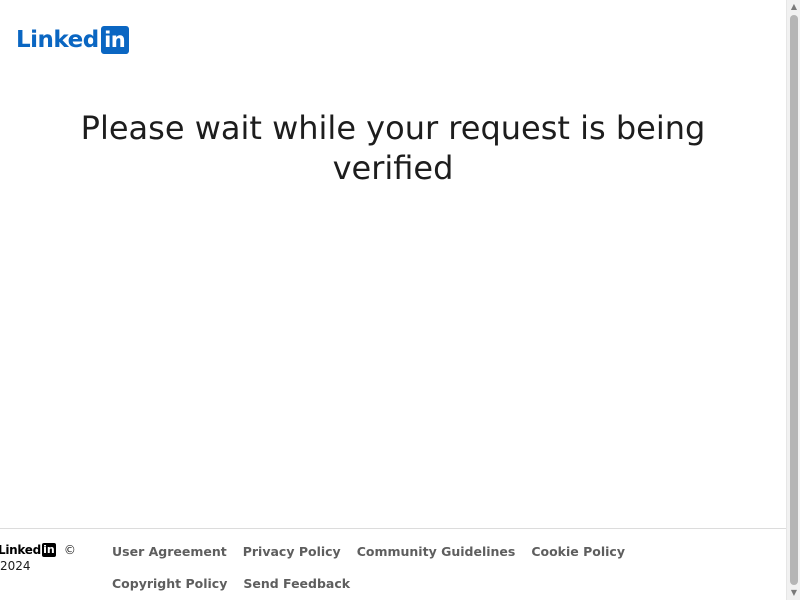  I want to click on scrollbar-thumb, so click(794, 300).